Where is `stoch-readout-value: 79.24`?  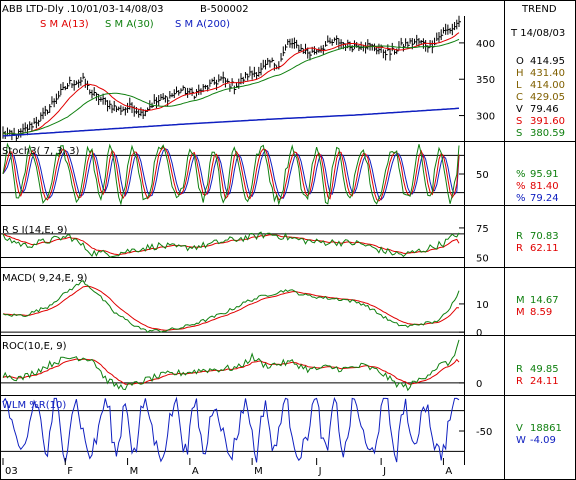
stoch-readout-value: 79.24 is located at coordinates (544, 198).